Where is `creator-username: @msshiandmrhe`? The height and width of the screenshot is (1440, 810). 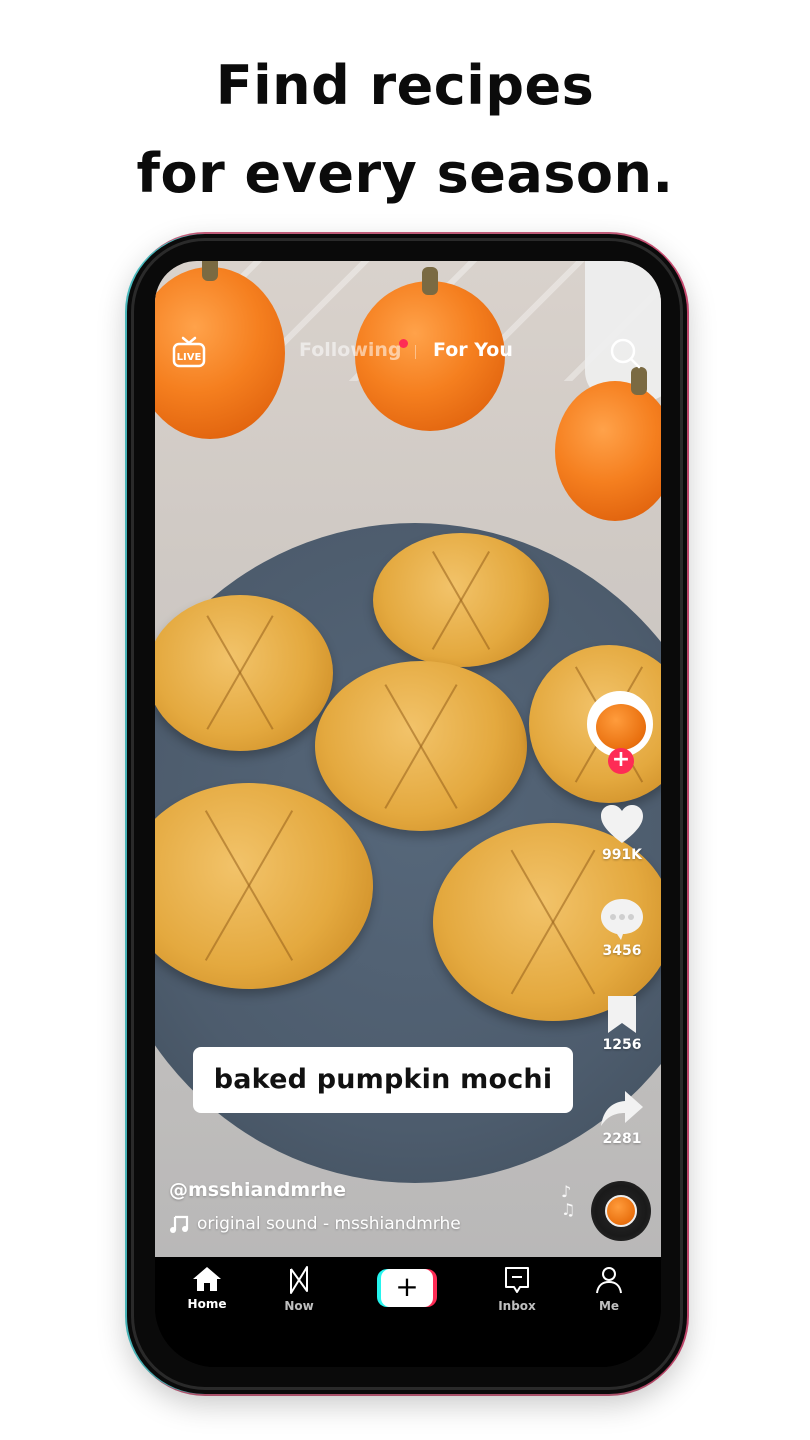
creator-username: @msshiandmrhe is located at coordinates (257, 1190).